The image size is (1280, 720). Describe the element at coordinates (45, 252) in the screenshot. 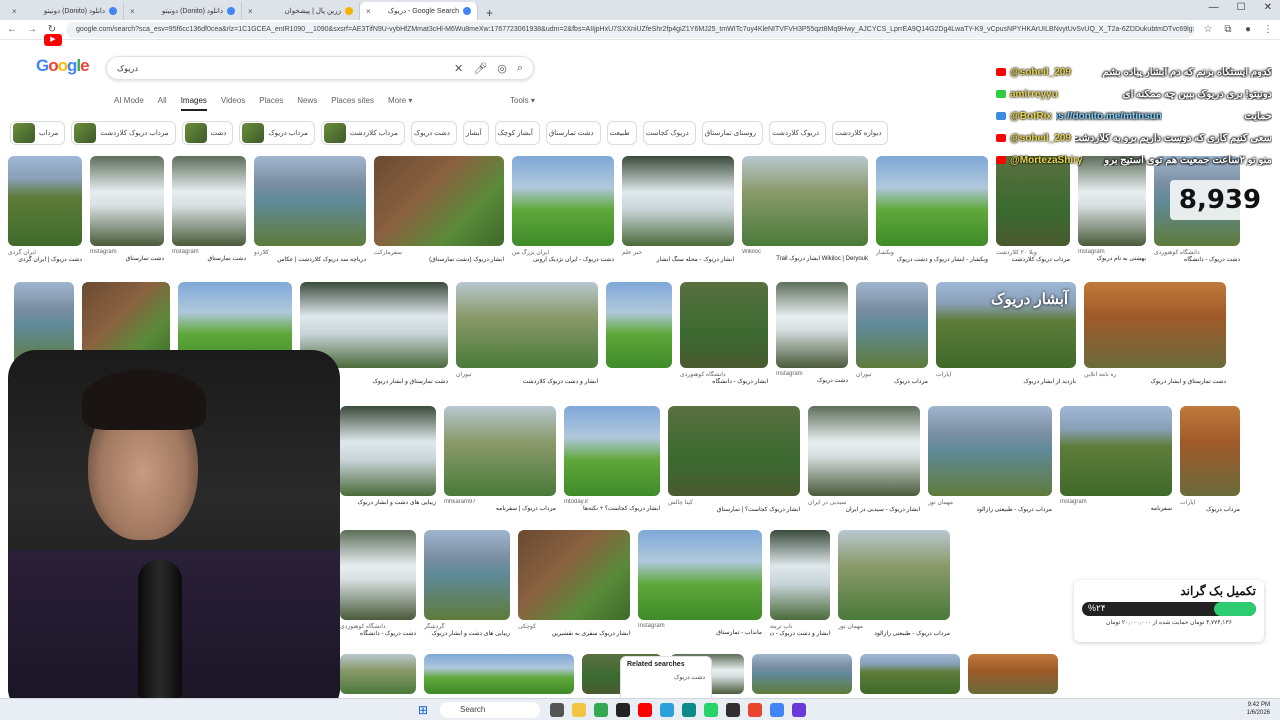

I see `result-source: ایران گردی` at that location.